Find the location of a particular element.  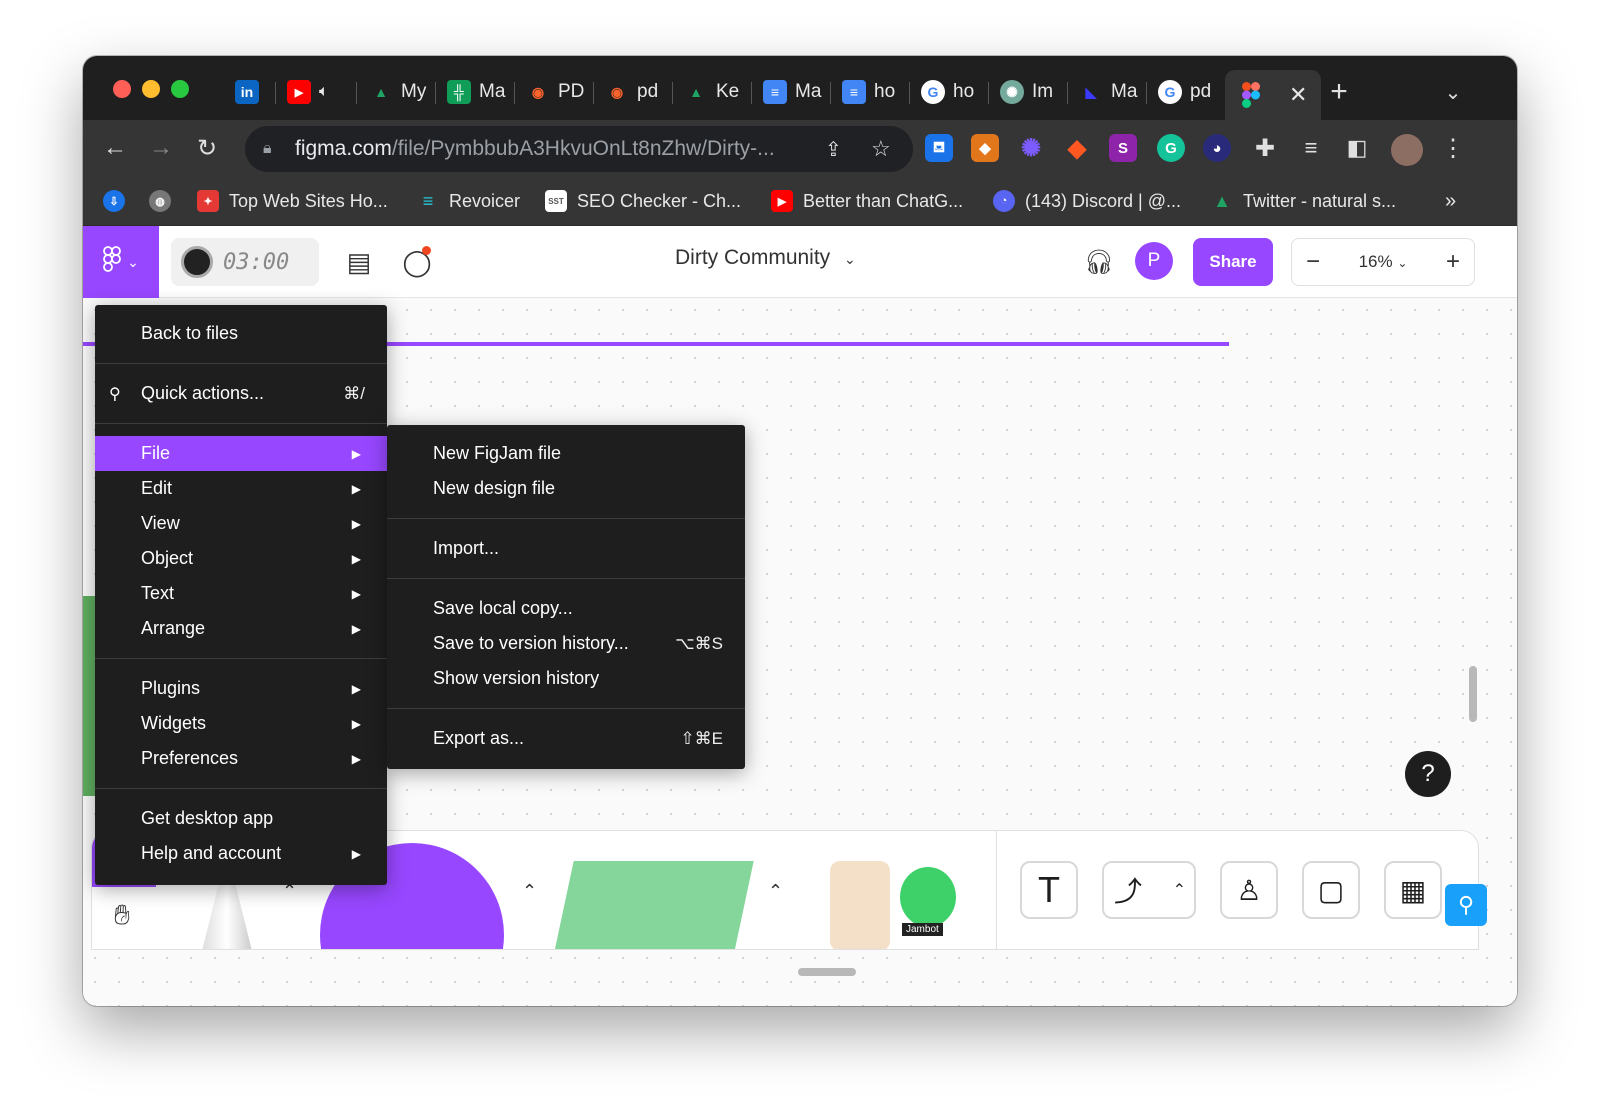

text-tool-button: T is located at coordinates (1049, 890).